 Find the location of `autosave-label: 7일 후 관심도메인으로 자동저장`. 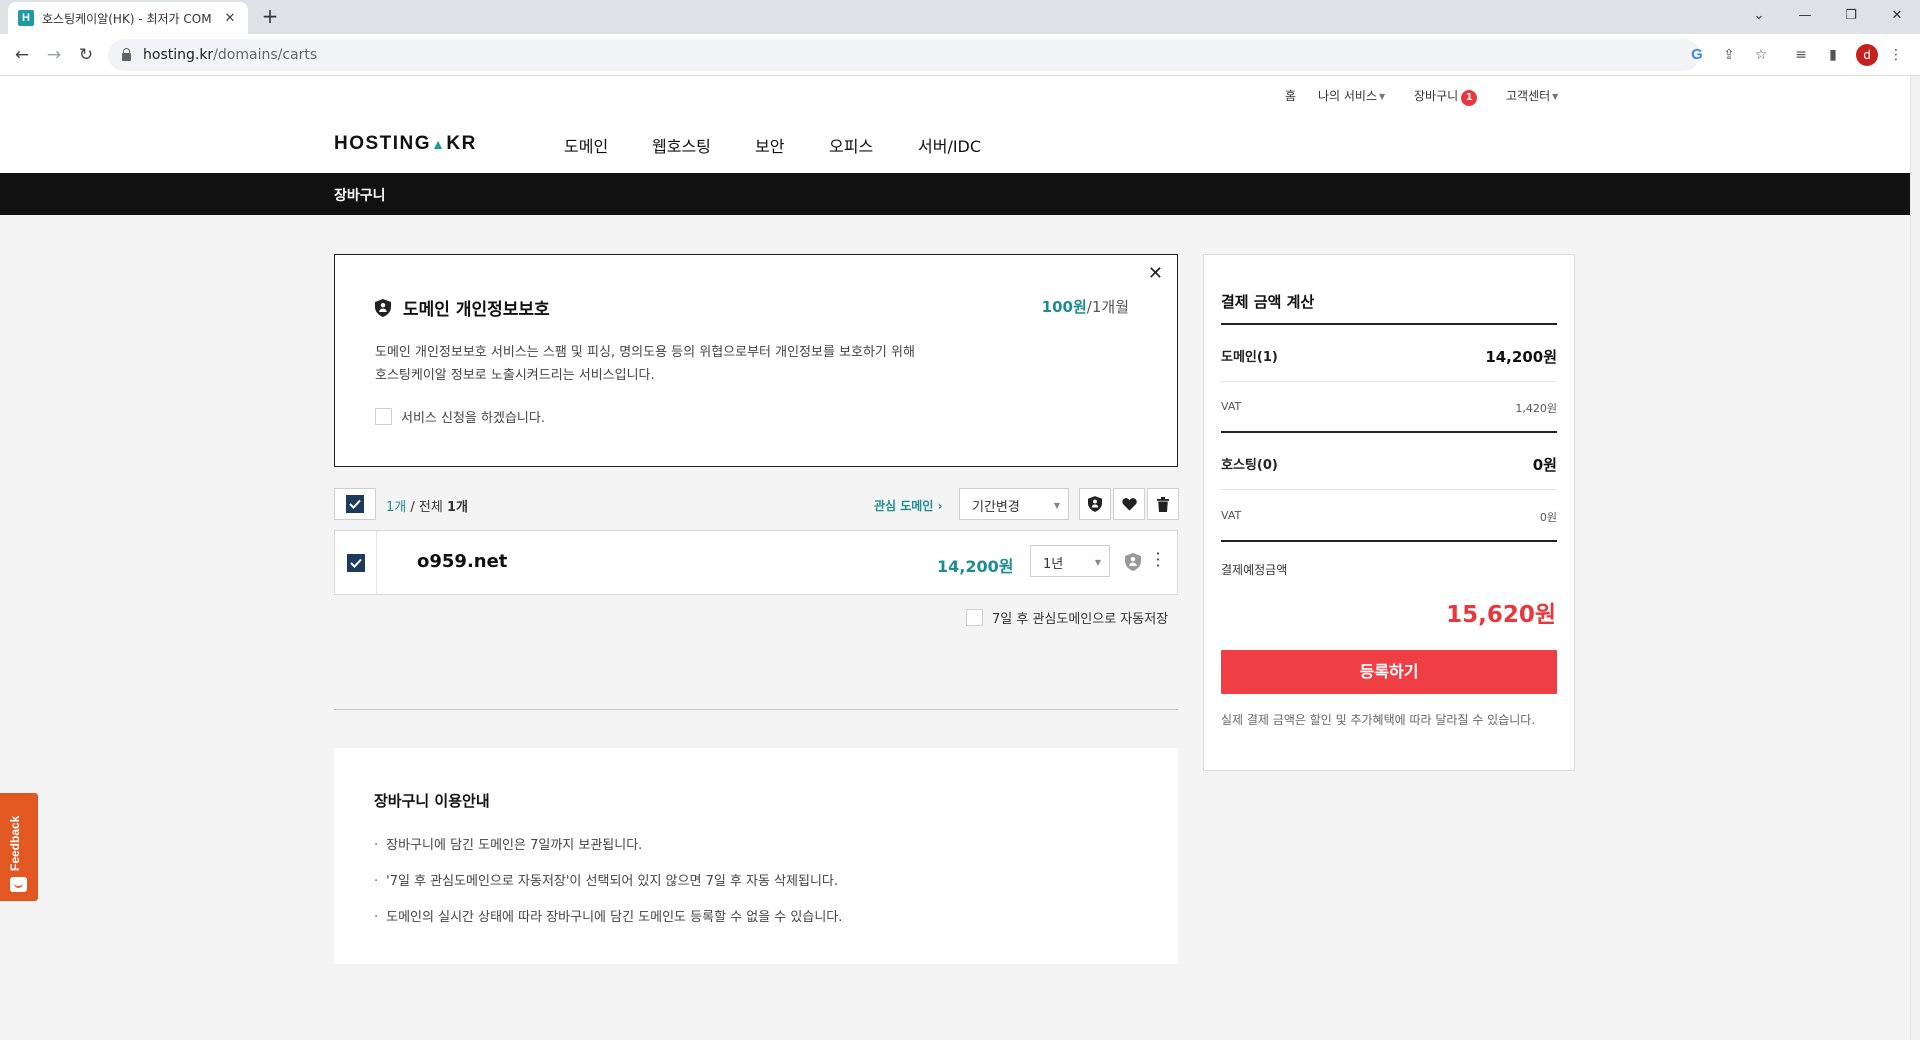

autosave-label: 7일 후 관심도메인으로 자동저장 is located at coordinates (1080, 619).